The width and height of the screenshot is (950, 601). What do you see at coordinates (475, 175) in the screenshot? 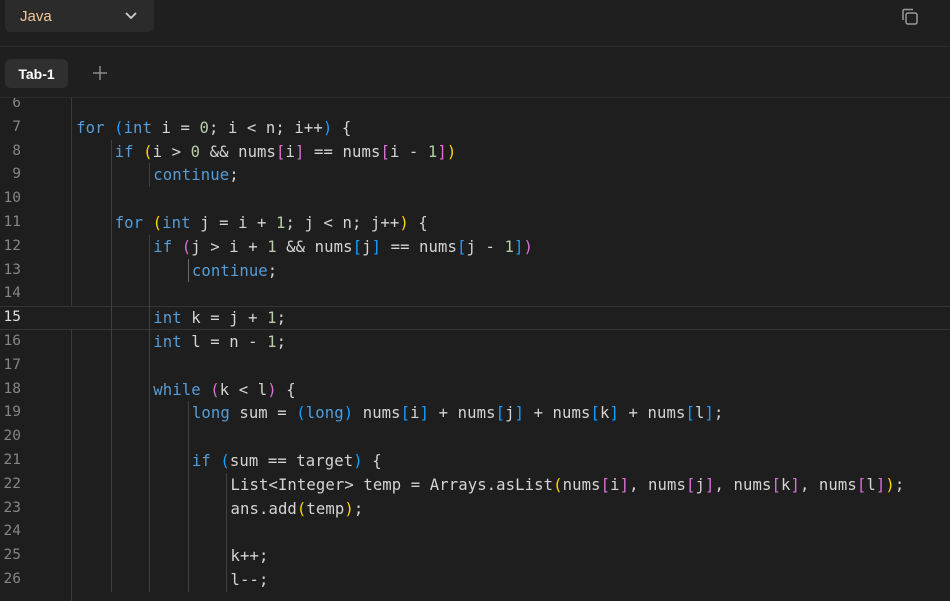
I see `code-line: 9 continue;` at bounding box center [475, 175].